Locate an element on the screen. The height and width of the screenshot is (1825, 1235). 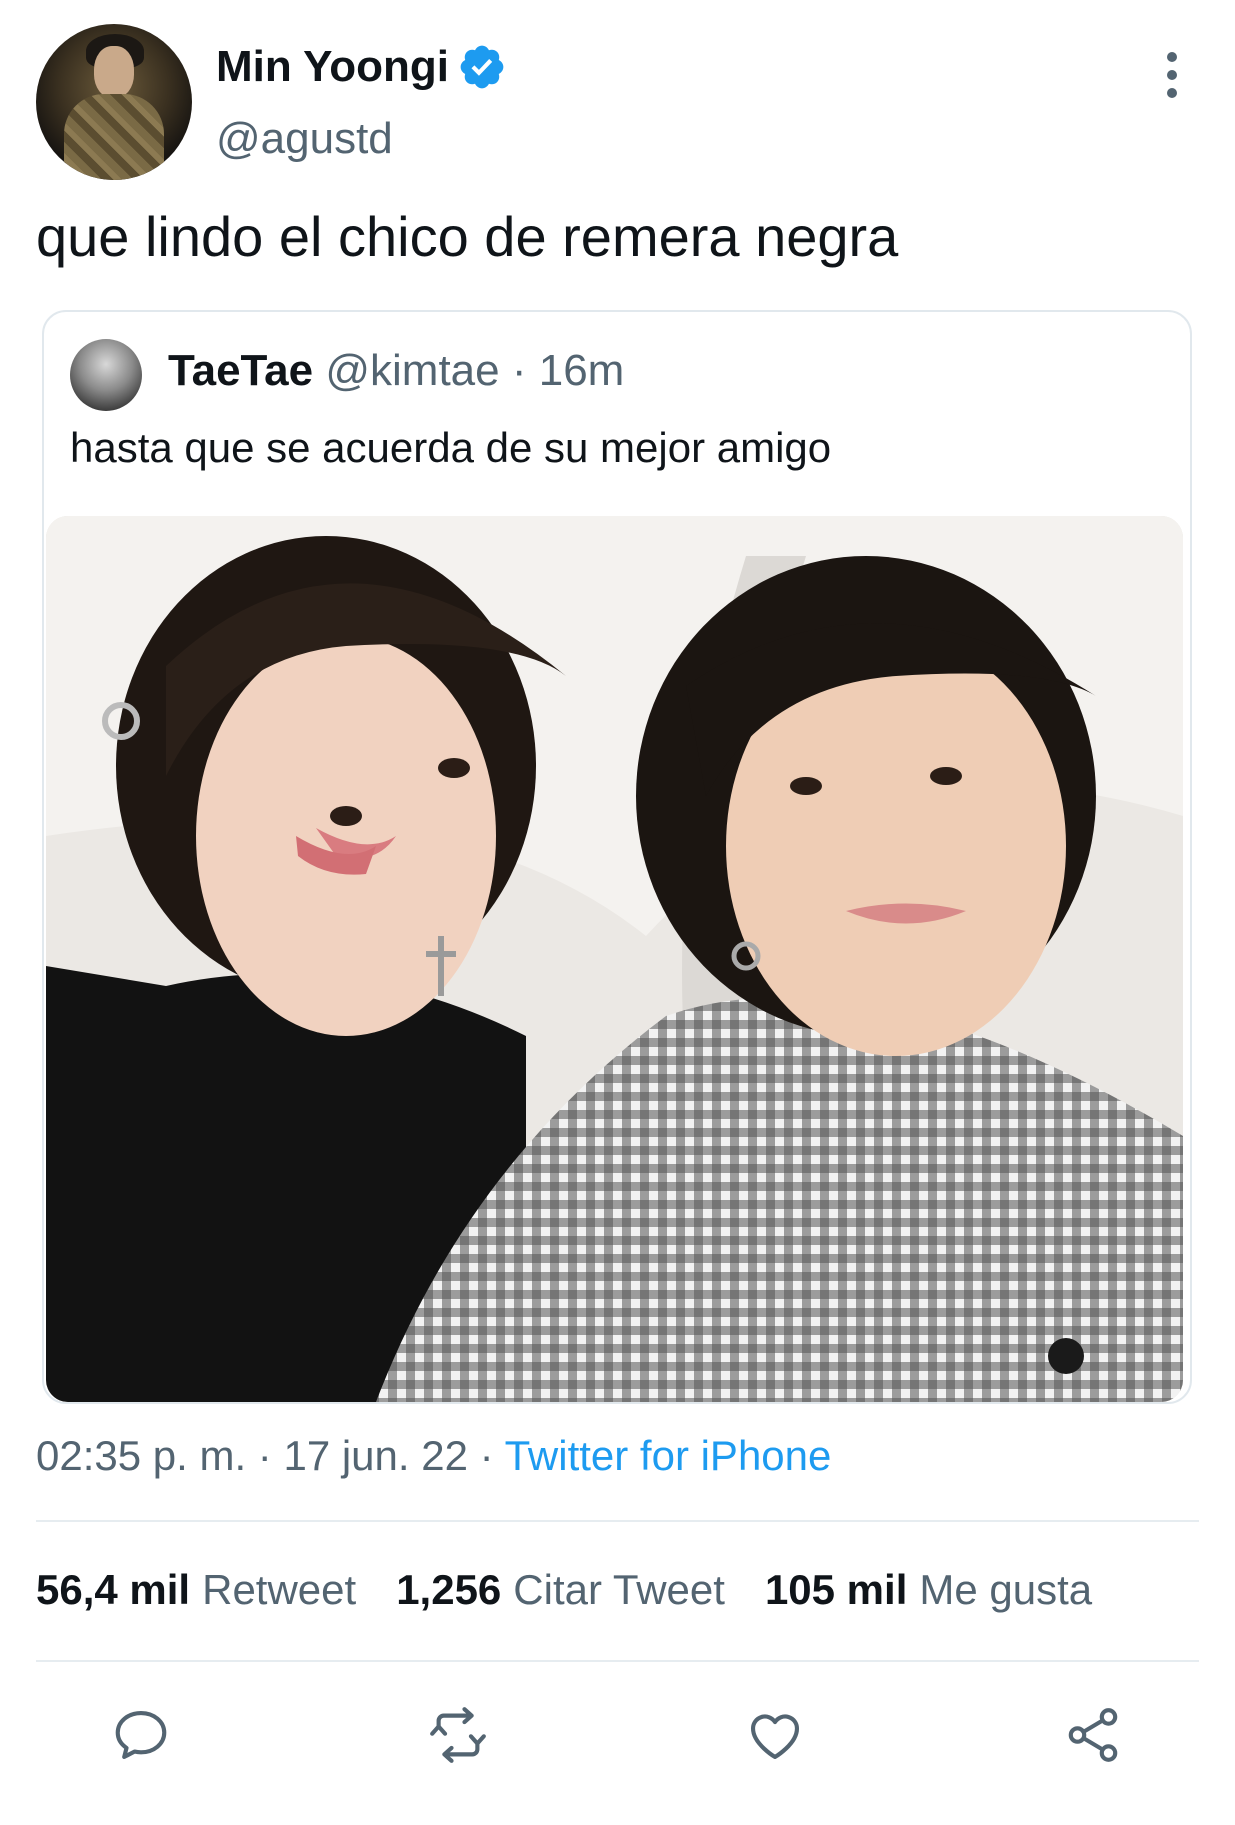
stats-bottom-divider is located at coordinates (617, 1661).